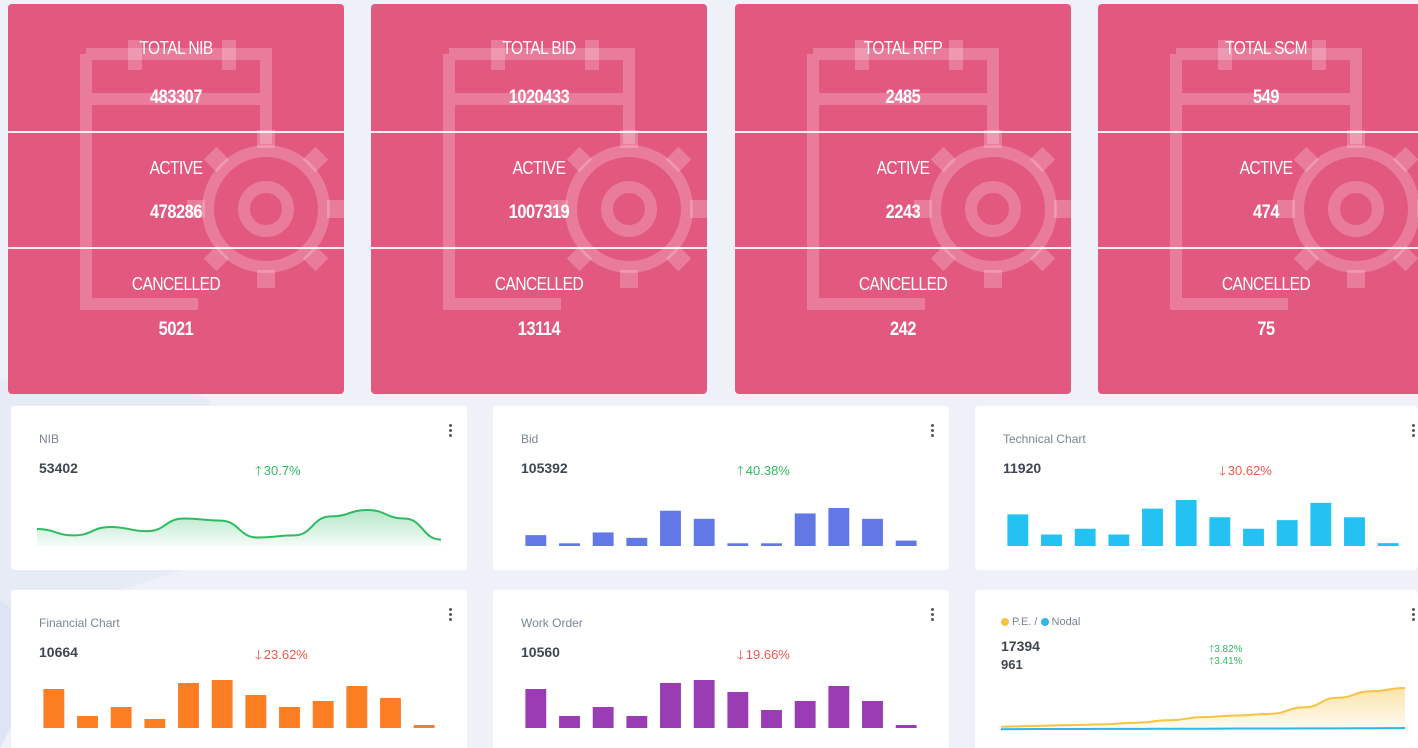 This screenshot has height=748, width=1418. Describe the element at coordinates (721, 669) in the screenshot. I see `work-order-card: Work Order 10560 🡓 19.66%` at that location.